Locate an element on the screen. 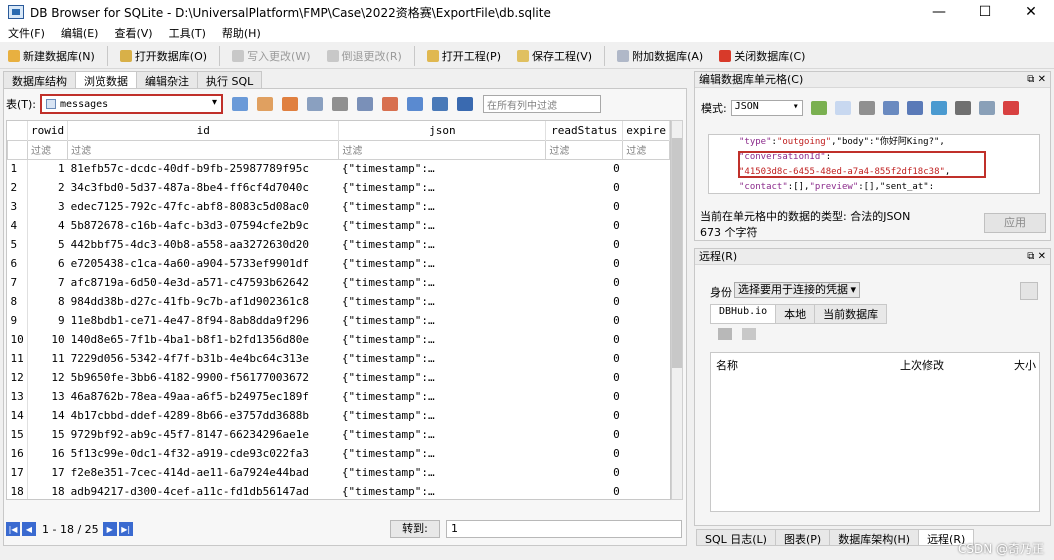 This screenshot has width=1054, height=560. import-icon is located at coordinates (890, 108).